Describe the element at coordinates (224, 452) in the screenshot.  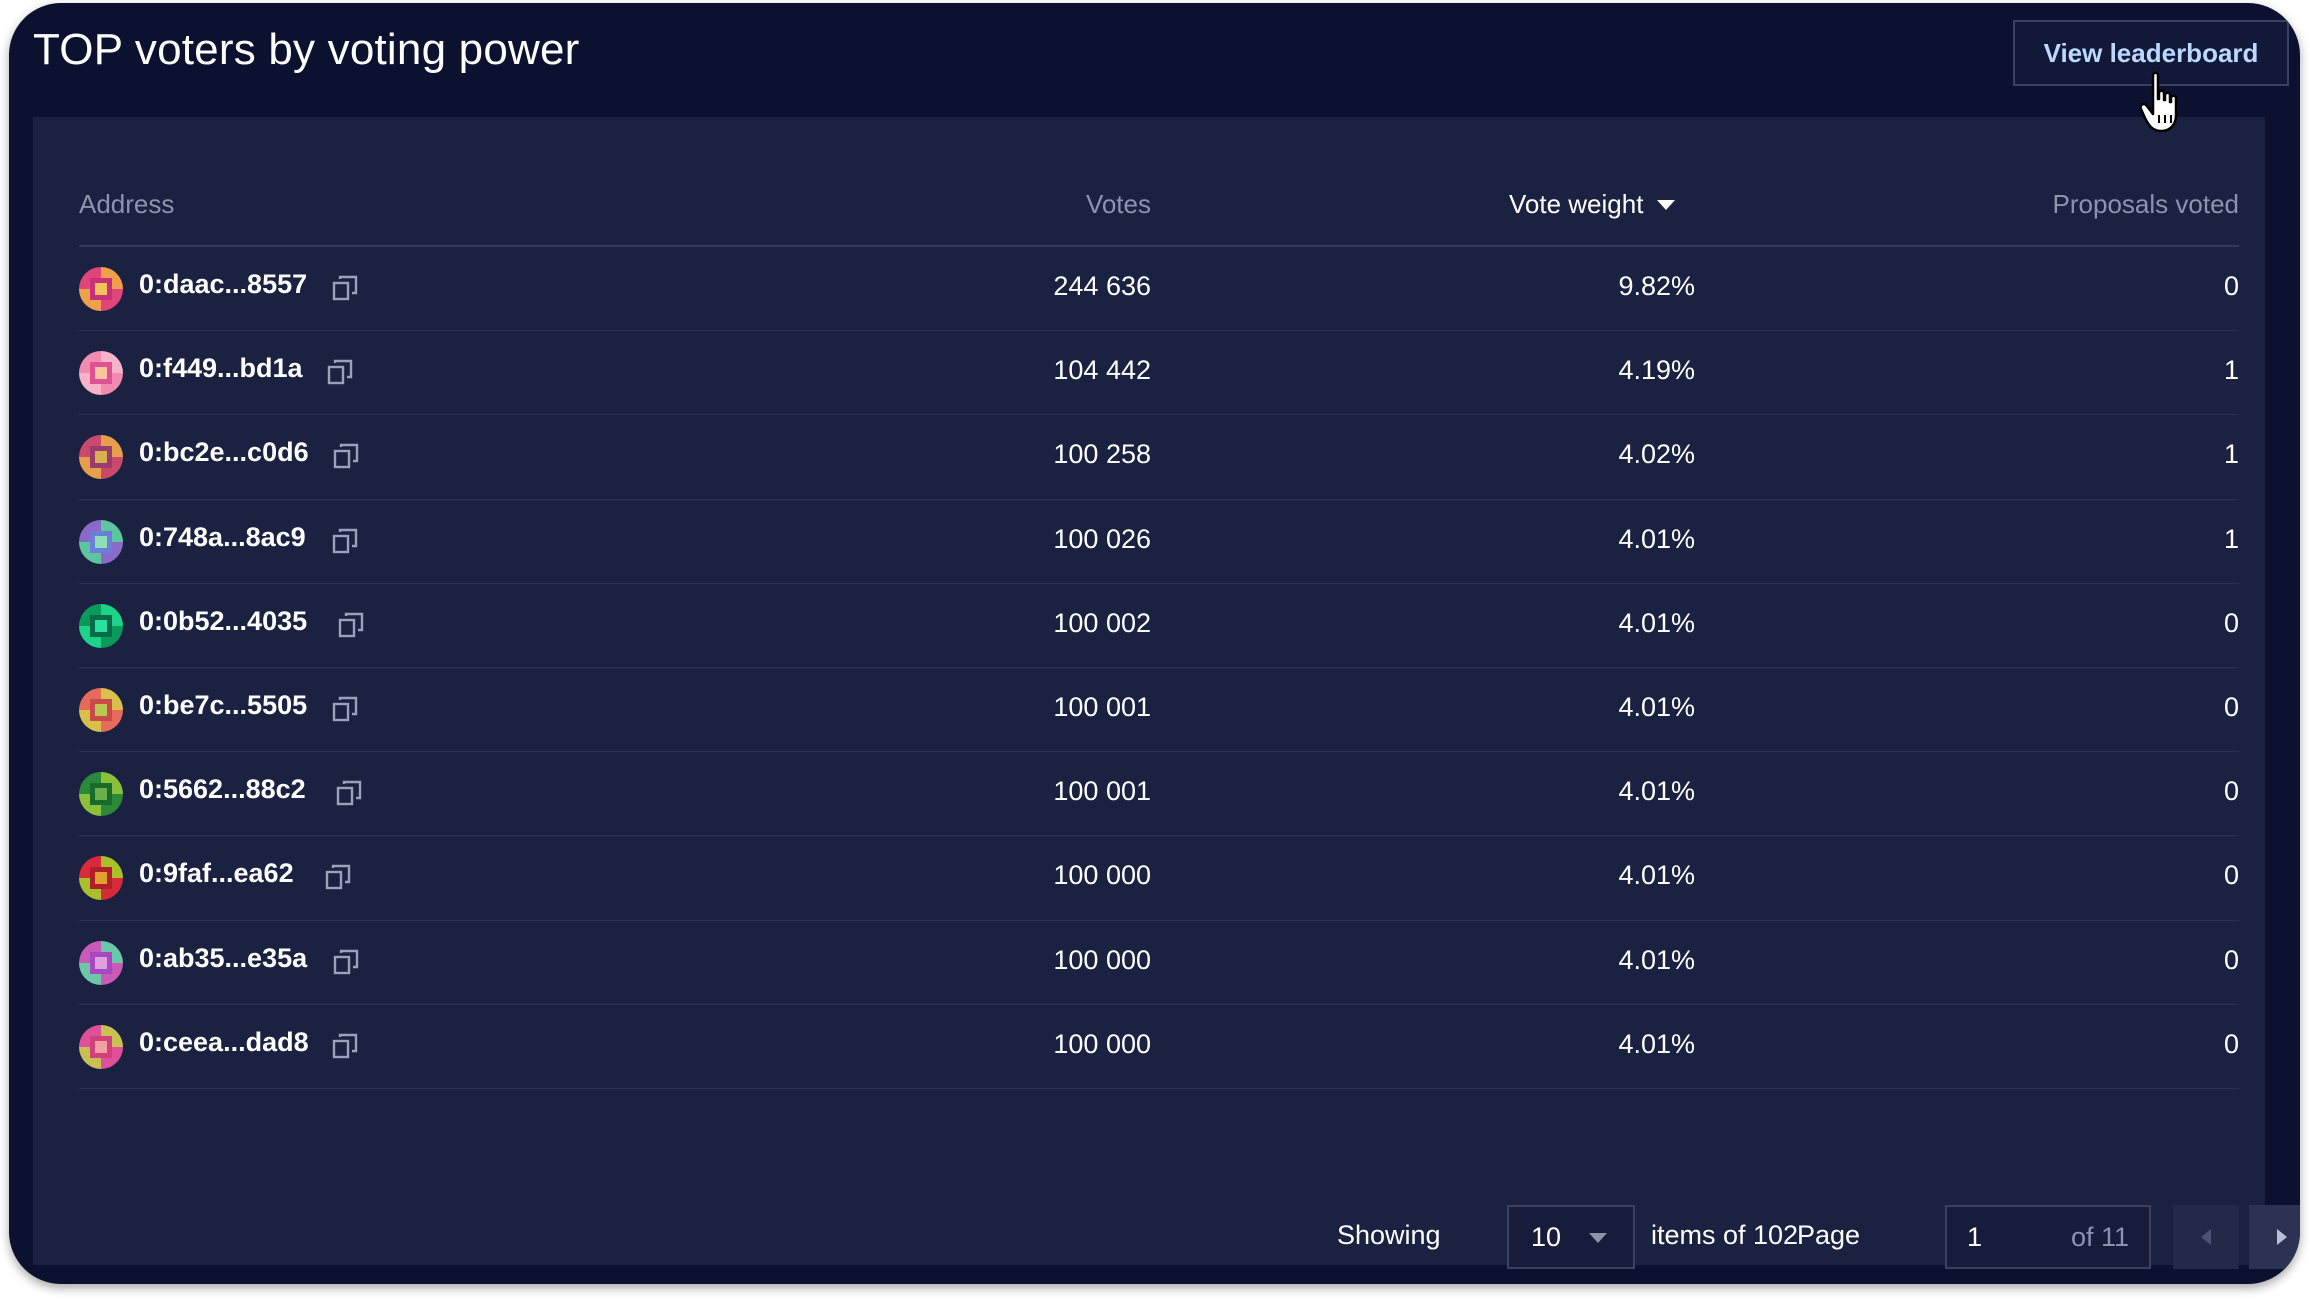
I see `voter-address: 0:bc2e...c0d6` at that location.